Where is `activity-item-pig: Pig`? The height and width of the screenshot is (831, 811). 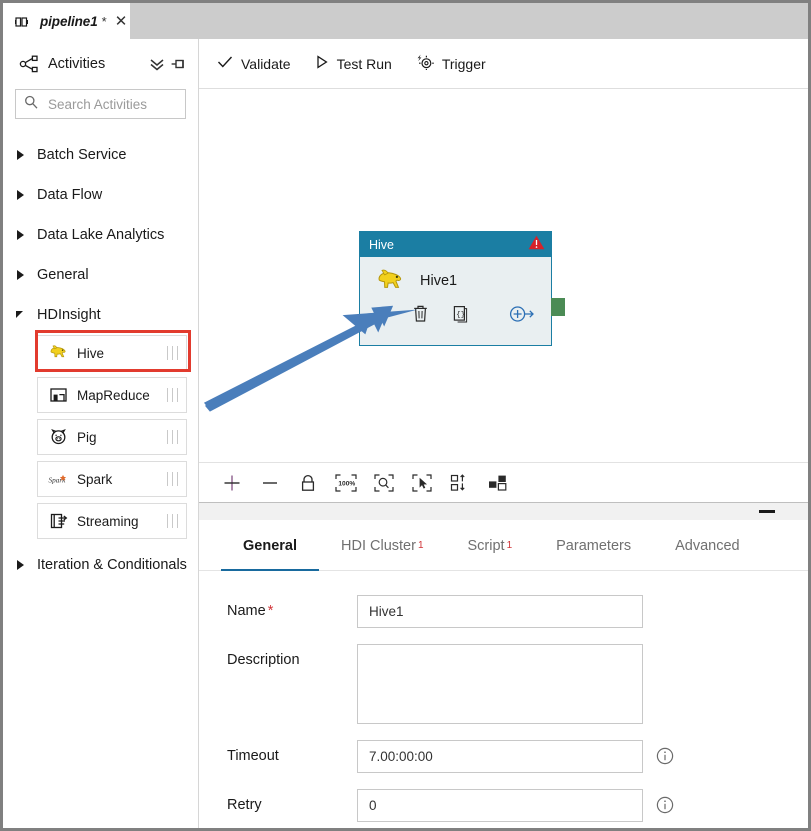 activity-item-pig: Pig is located at coordinates (112, 437).